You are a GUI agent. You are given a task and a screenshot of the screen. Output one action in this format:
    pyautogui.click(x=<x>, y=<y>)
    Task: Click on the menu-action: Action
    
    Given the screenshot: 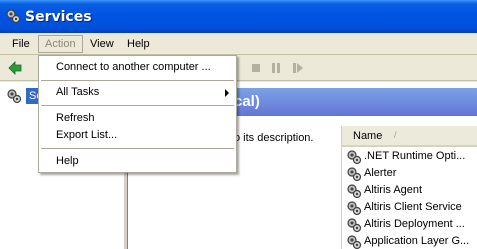 What is the action you would take?
    pyautogui.click(x=60, y=44)
    